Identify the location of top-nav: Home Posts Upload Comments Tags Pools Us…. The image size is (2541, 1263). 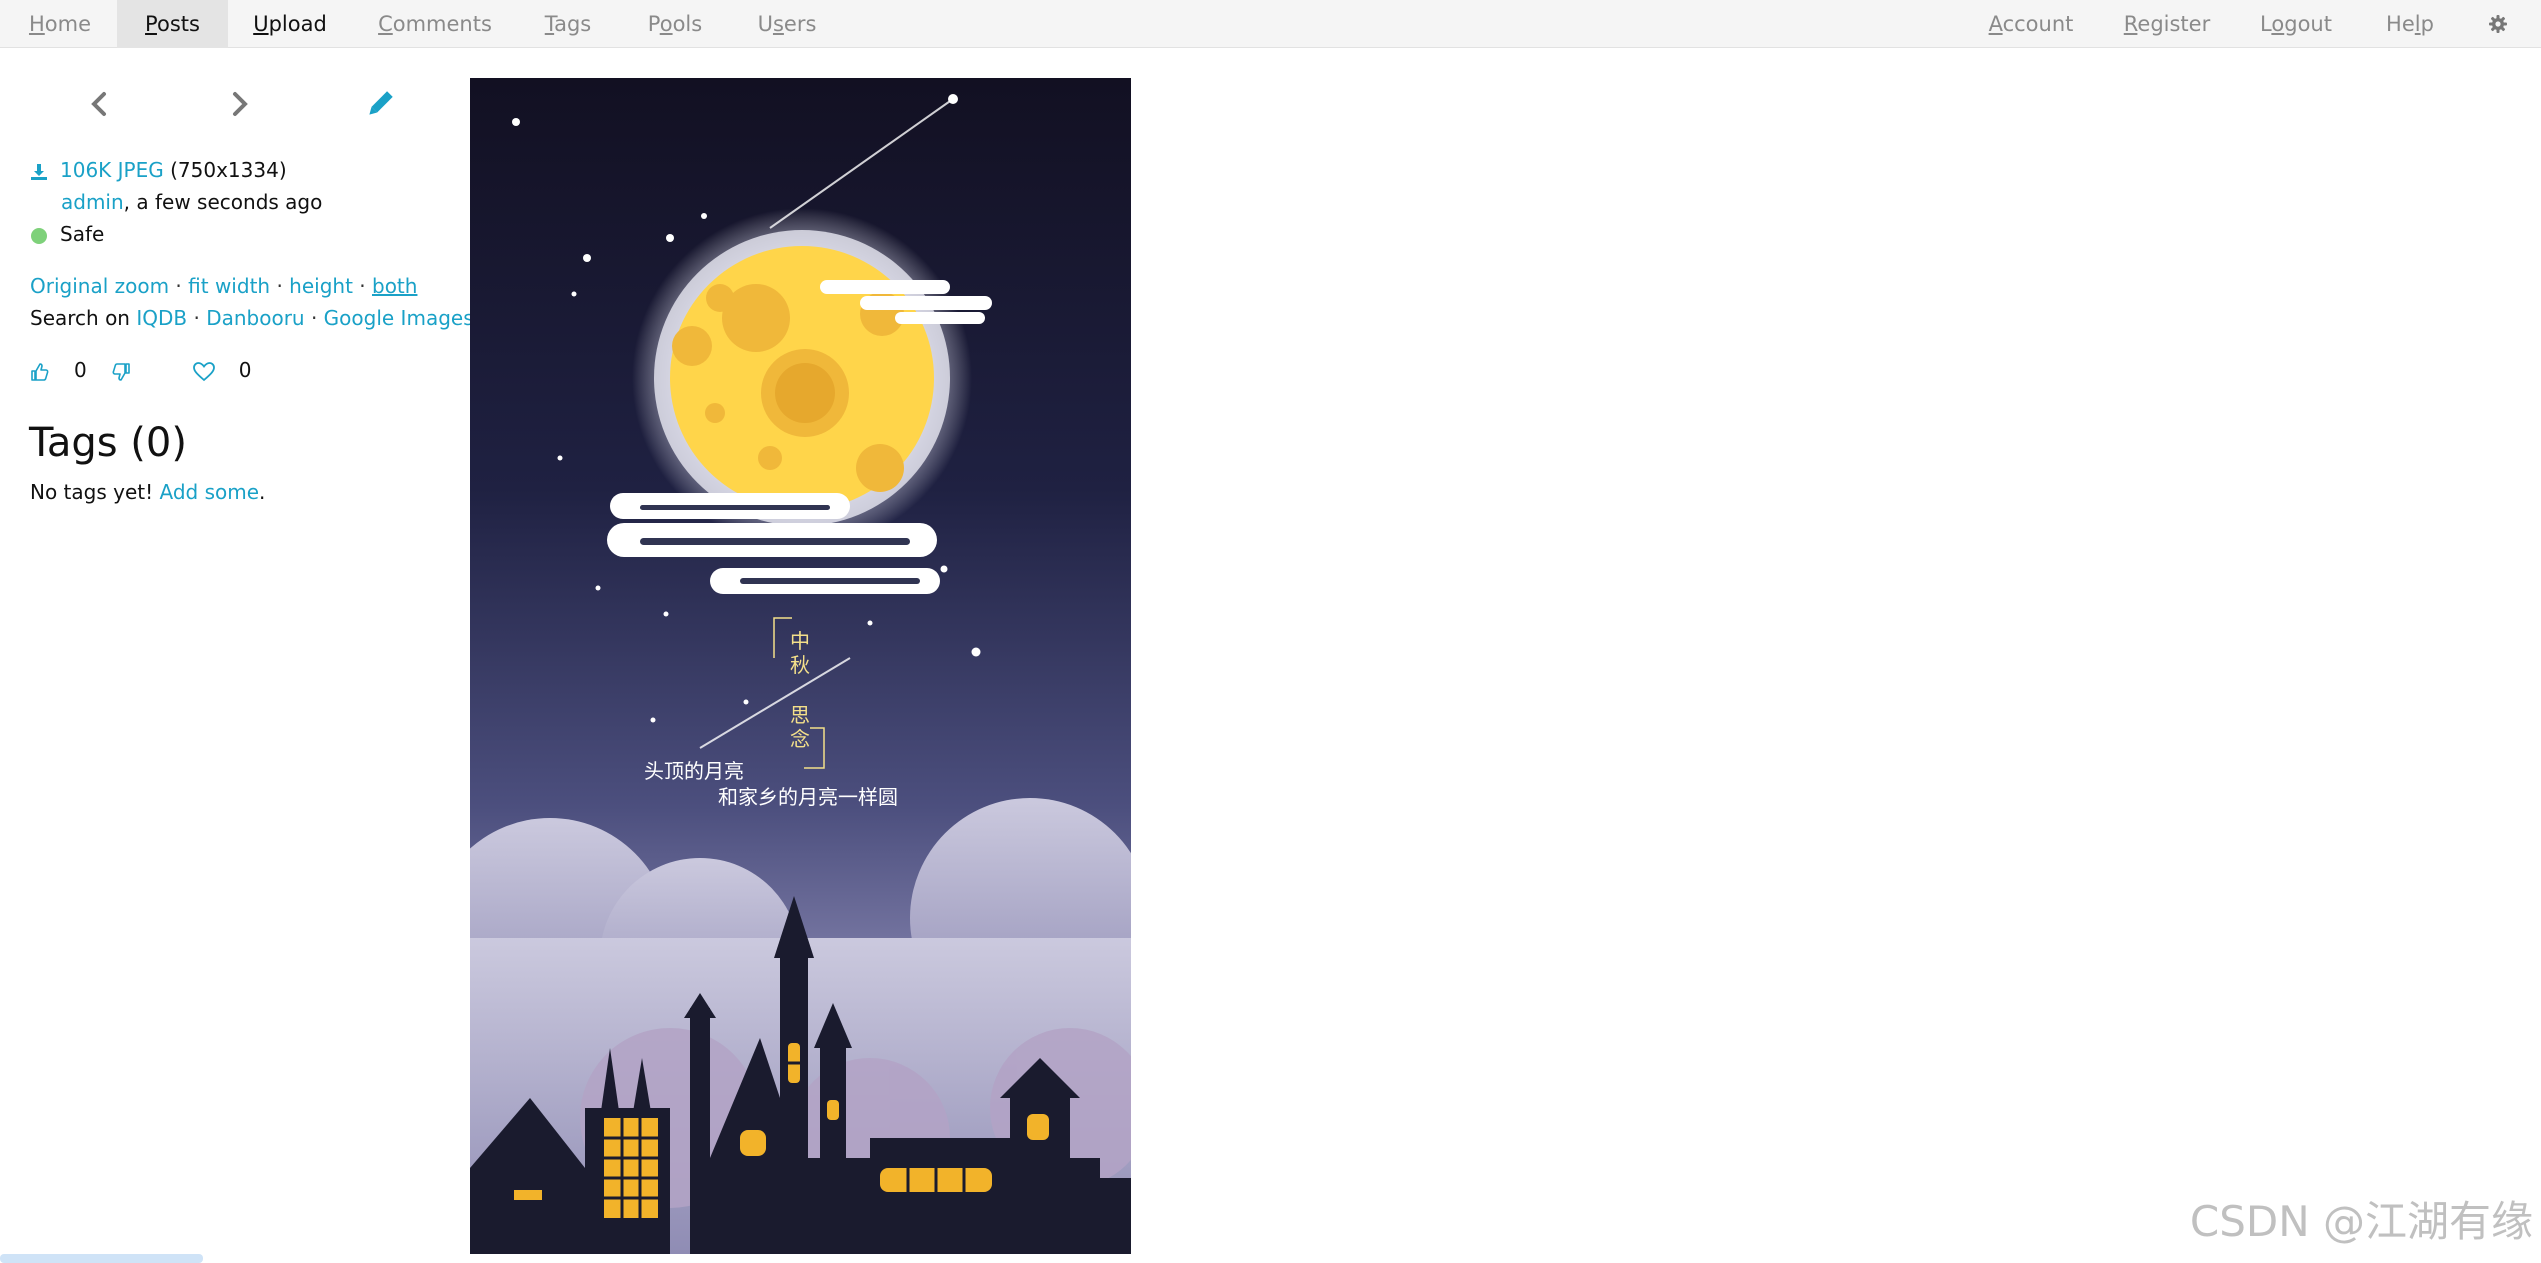
(1270, 24).